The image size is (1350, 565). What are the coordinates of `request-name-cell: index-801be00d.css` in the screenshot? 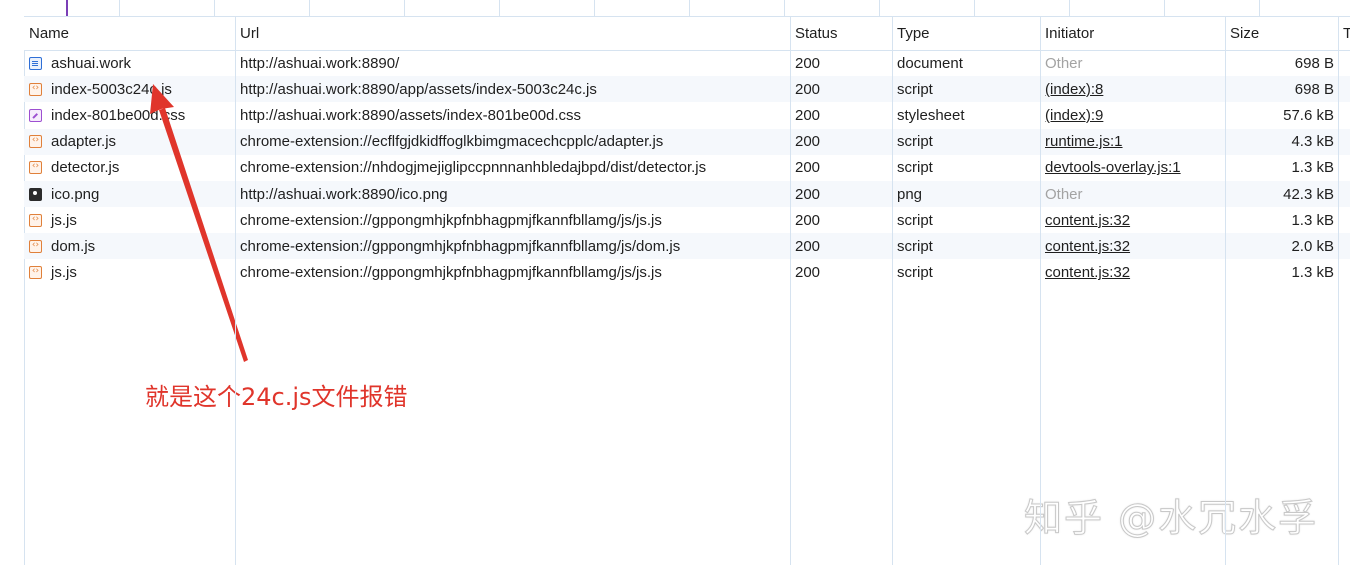 It's located at (129, 115).